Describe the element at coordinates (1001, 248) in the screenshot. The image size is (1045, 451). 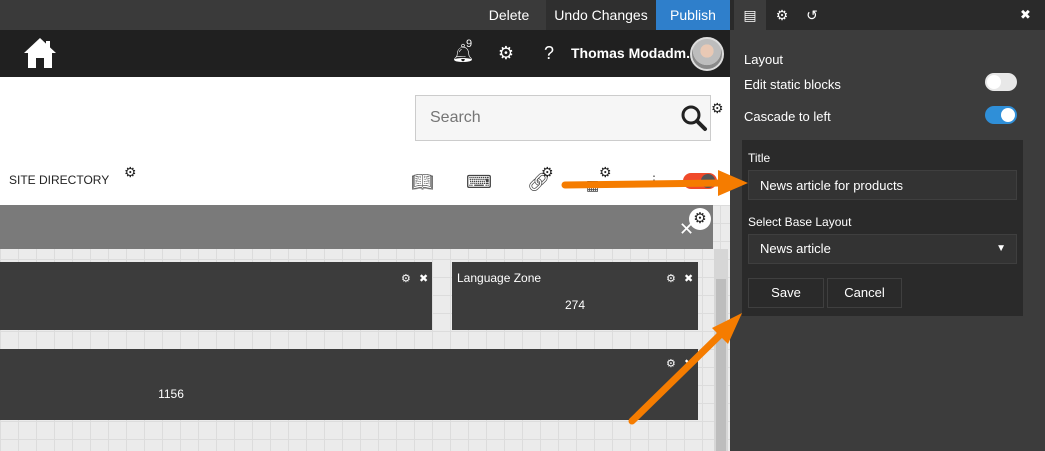
I see `chevron-down-icon: ▼` at that location.